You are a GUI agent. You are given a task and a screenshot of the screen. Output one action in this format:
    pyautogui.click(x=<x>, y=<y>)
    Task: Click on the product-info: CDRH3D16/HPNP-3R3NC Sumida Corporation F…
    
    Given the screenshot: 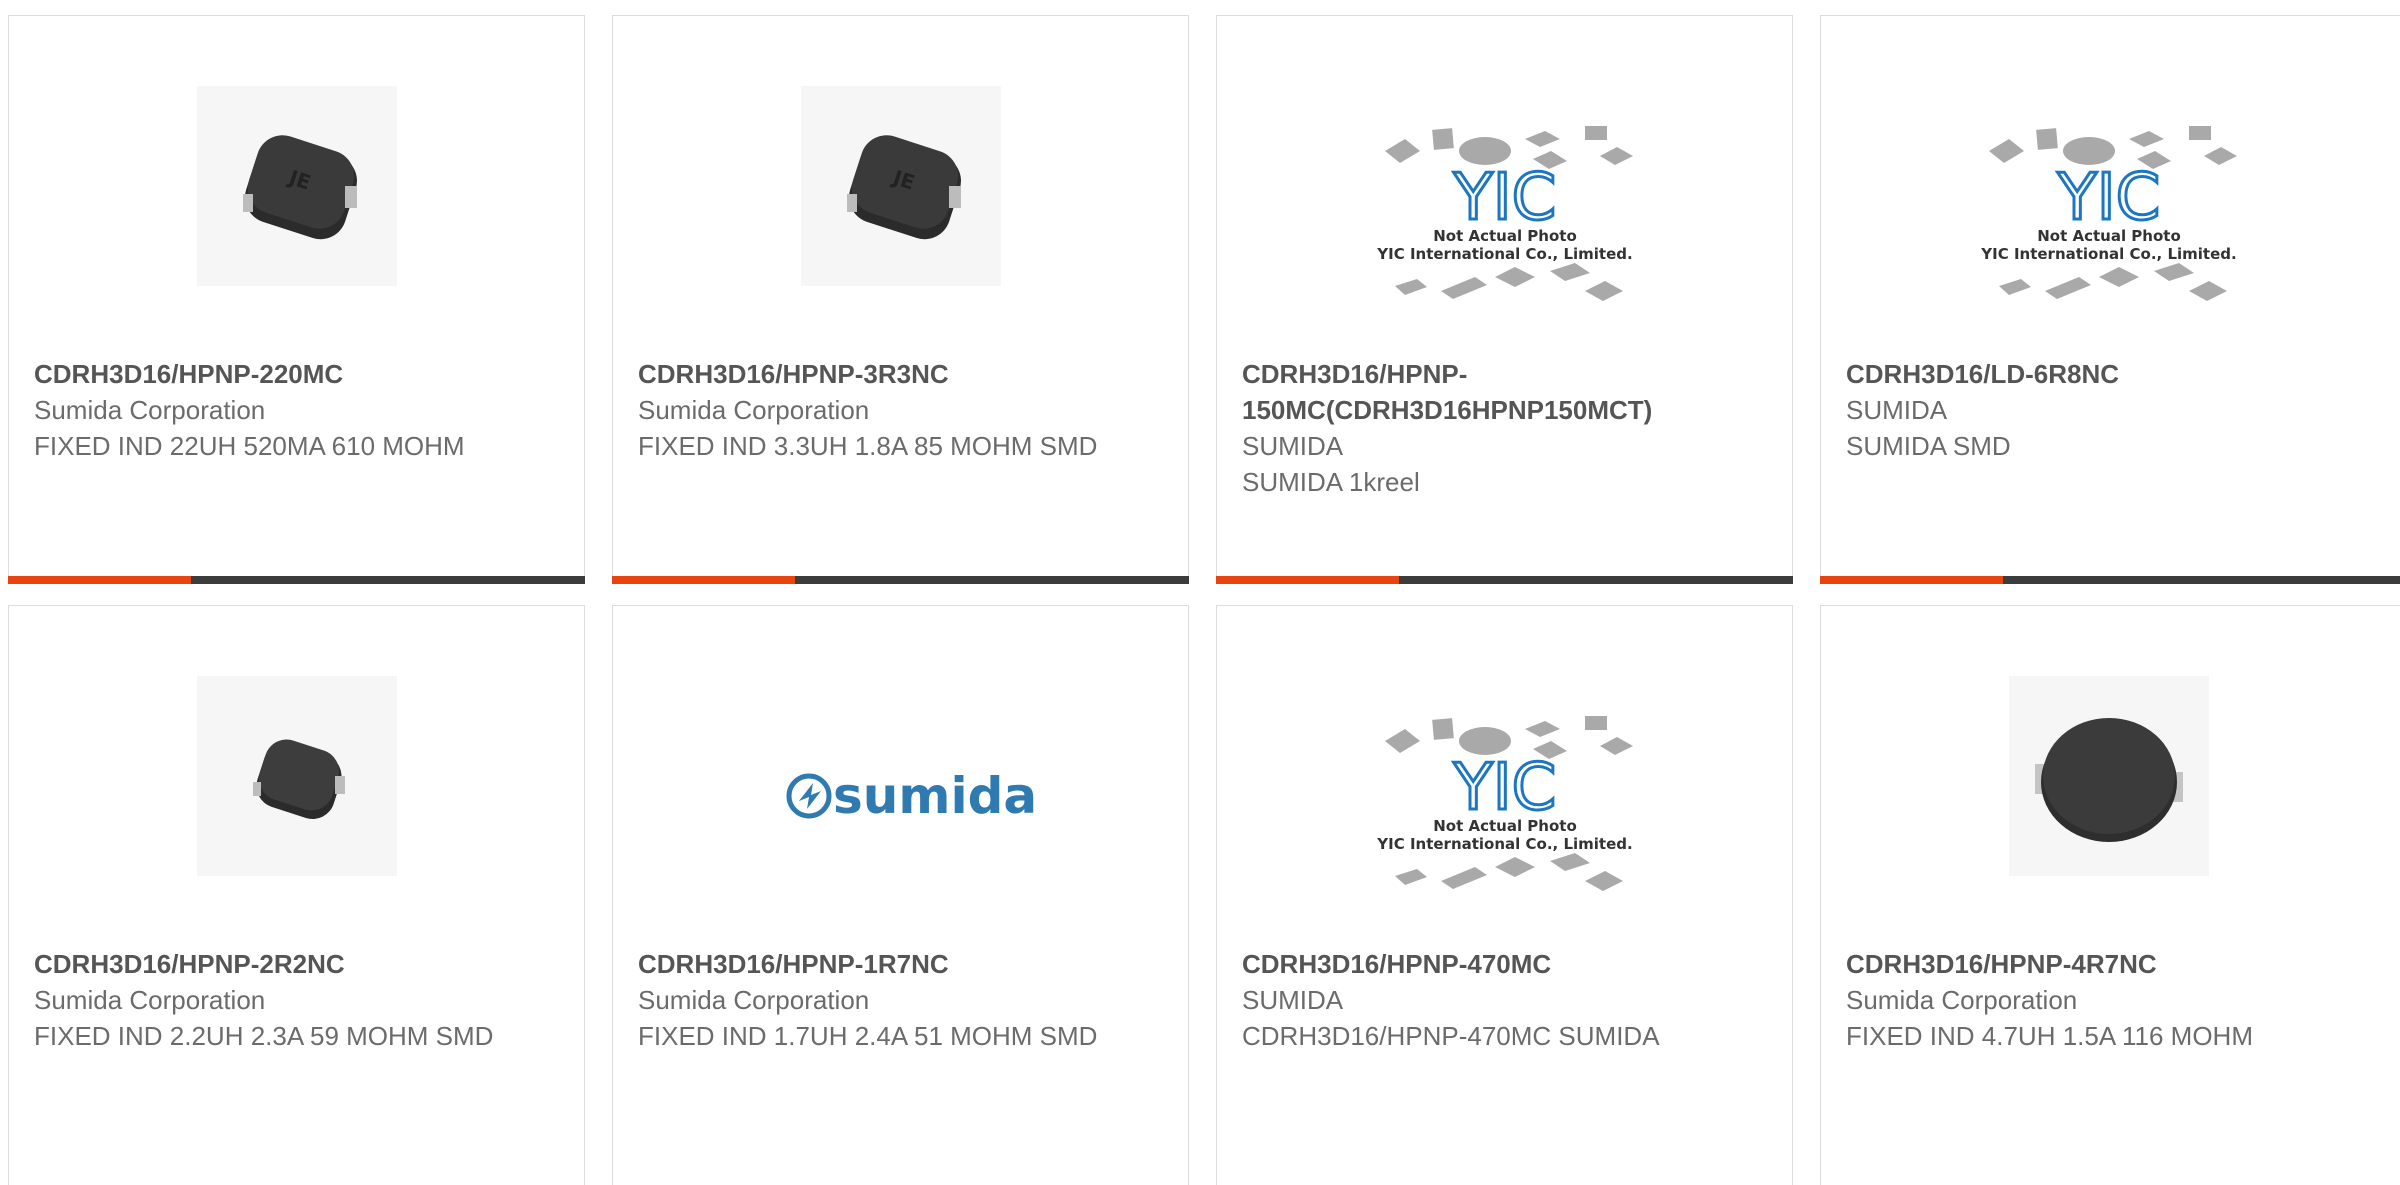 What is the action you would take?
    pyautogui.click(x=903, y=410)
    